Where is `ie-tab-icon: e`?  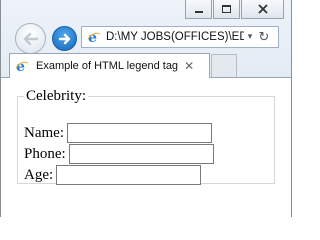
ie-tab-icon: e is located at coordinates (22, 66).